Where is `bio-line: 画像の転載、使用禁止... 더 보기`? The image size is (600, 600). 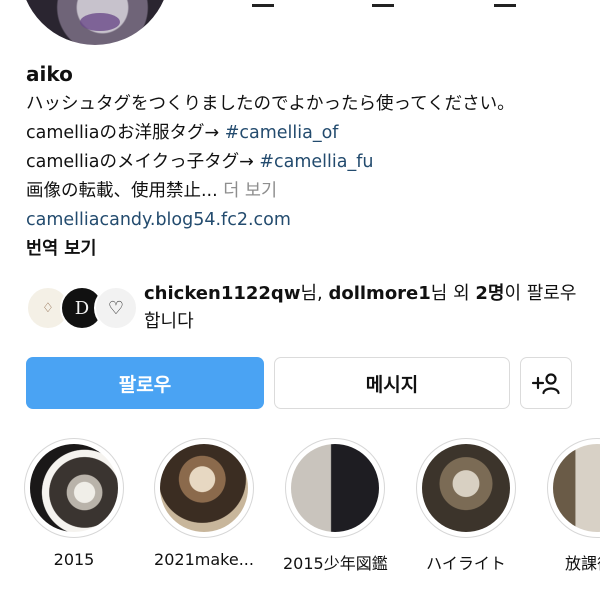
bio-line: 画像の転載、使用禁止... 더 보기 is located at coordinates (306, 191).